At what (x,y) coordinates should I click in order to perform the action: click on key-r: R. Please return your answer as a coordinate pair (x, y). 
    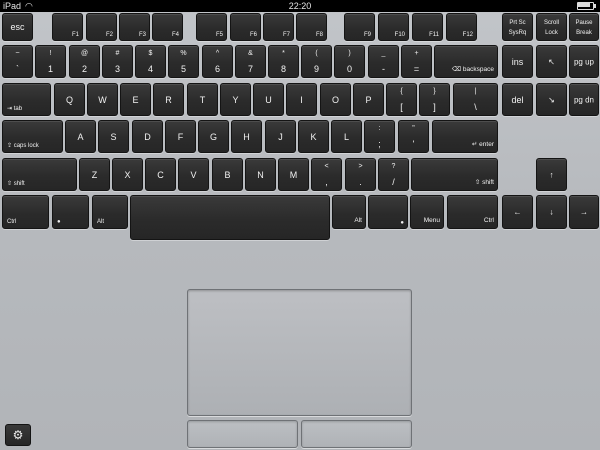
    Looking at the image, I should click on (168, 99).